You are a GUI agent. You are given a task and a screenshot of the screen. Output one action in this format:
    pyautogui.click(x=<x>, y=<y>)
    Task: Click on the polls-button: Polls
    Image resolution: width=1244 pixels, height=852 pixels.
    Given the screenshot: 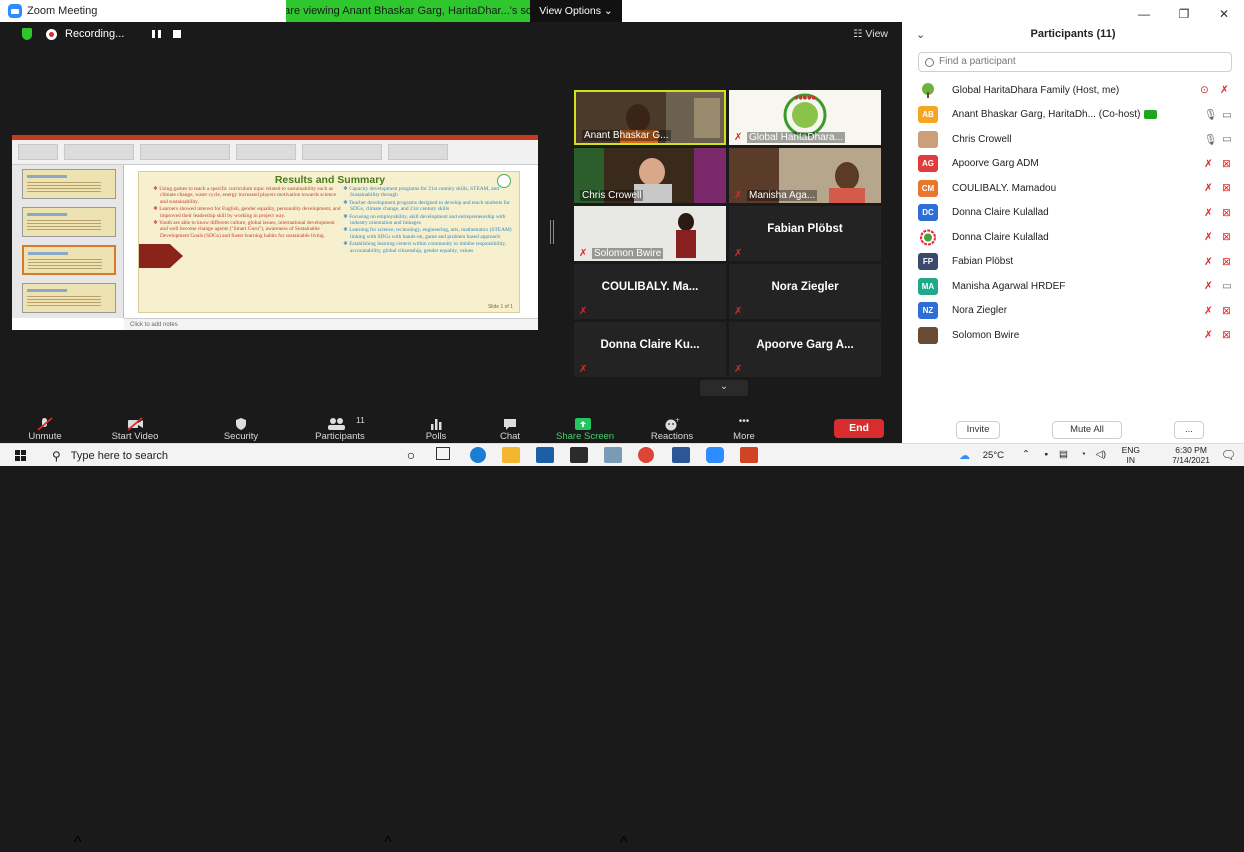 What is the action you would take?
    pyautogui.click(x=436, y=428)
    